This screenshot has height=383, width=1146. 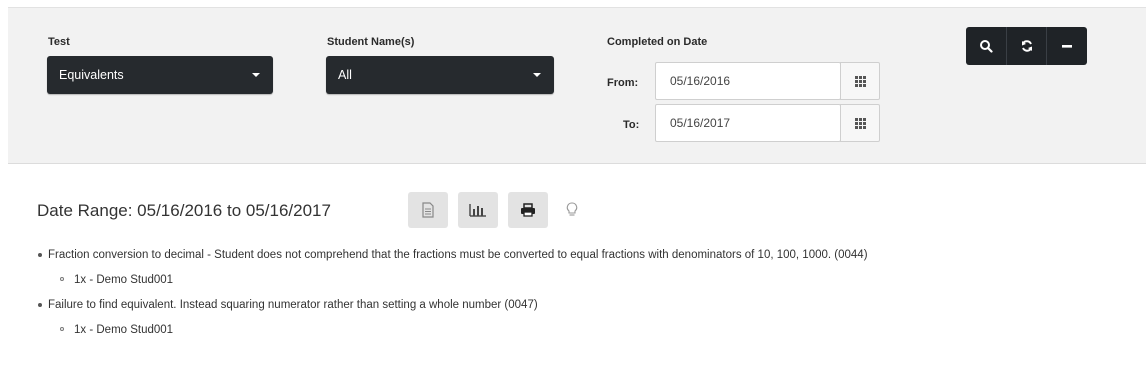 I want to click on to-date-input: 05/16/2017, so click(x=748, y=123).